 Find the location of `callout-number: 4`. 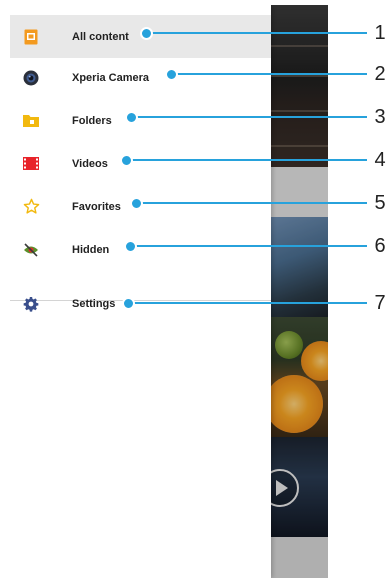

callout-number: 4 is located at coordinates (380, 160).